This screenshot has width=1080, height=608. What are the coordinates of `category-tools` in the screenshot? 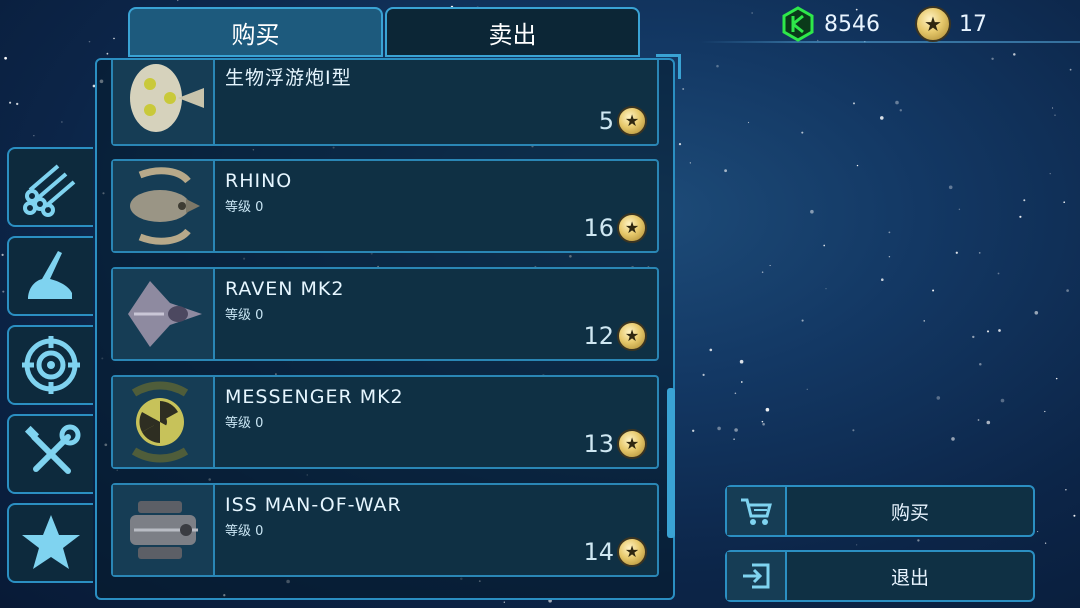 It's located at (50, 454).